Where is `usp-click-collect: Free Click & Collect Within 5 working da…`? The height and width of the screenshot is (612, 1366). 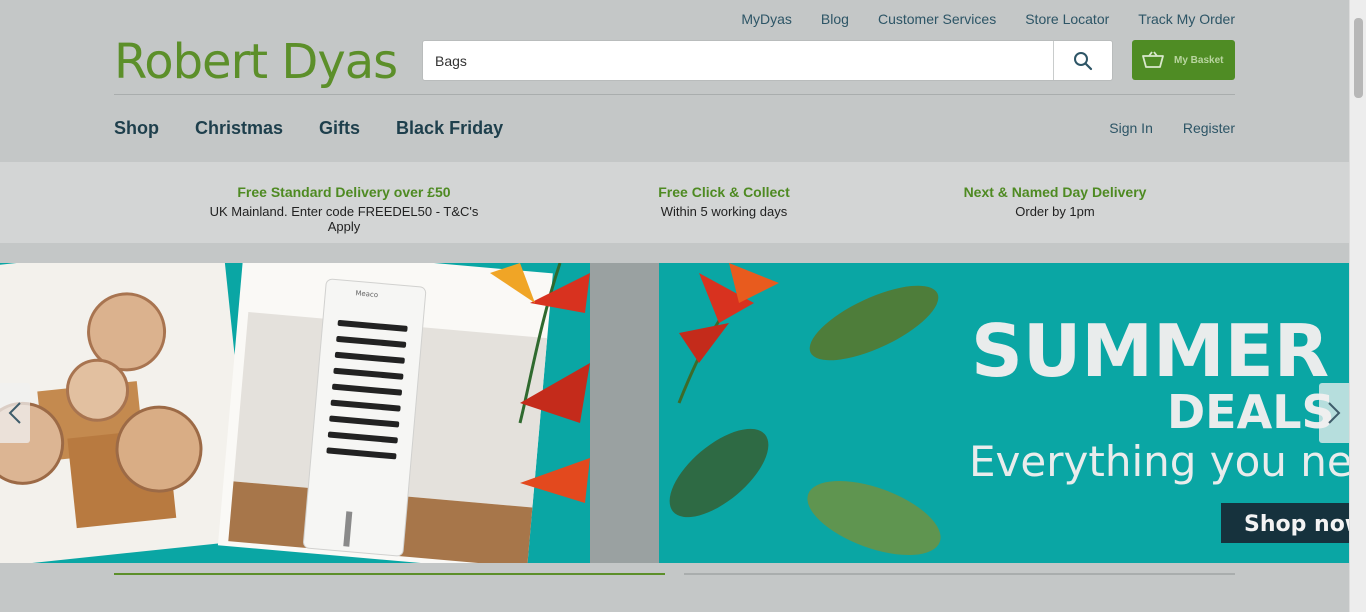
usp-click-collect: Free Click & Collect Within 5 working da… is located at coordinates (724, 201).